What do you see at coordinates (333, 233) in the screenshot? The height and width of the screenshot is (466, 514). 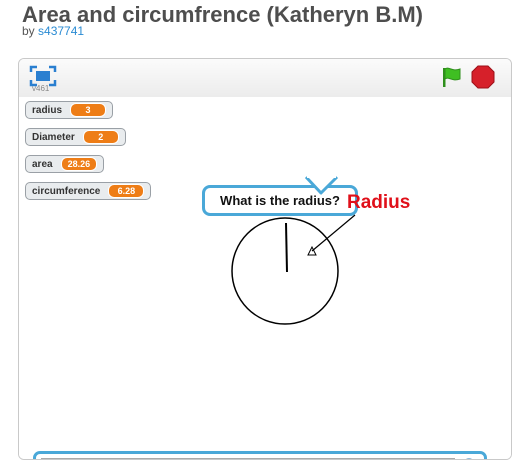 I see `annotation-arrow-line` at bounding box center [333, 233].